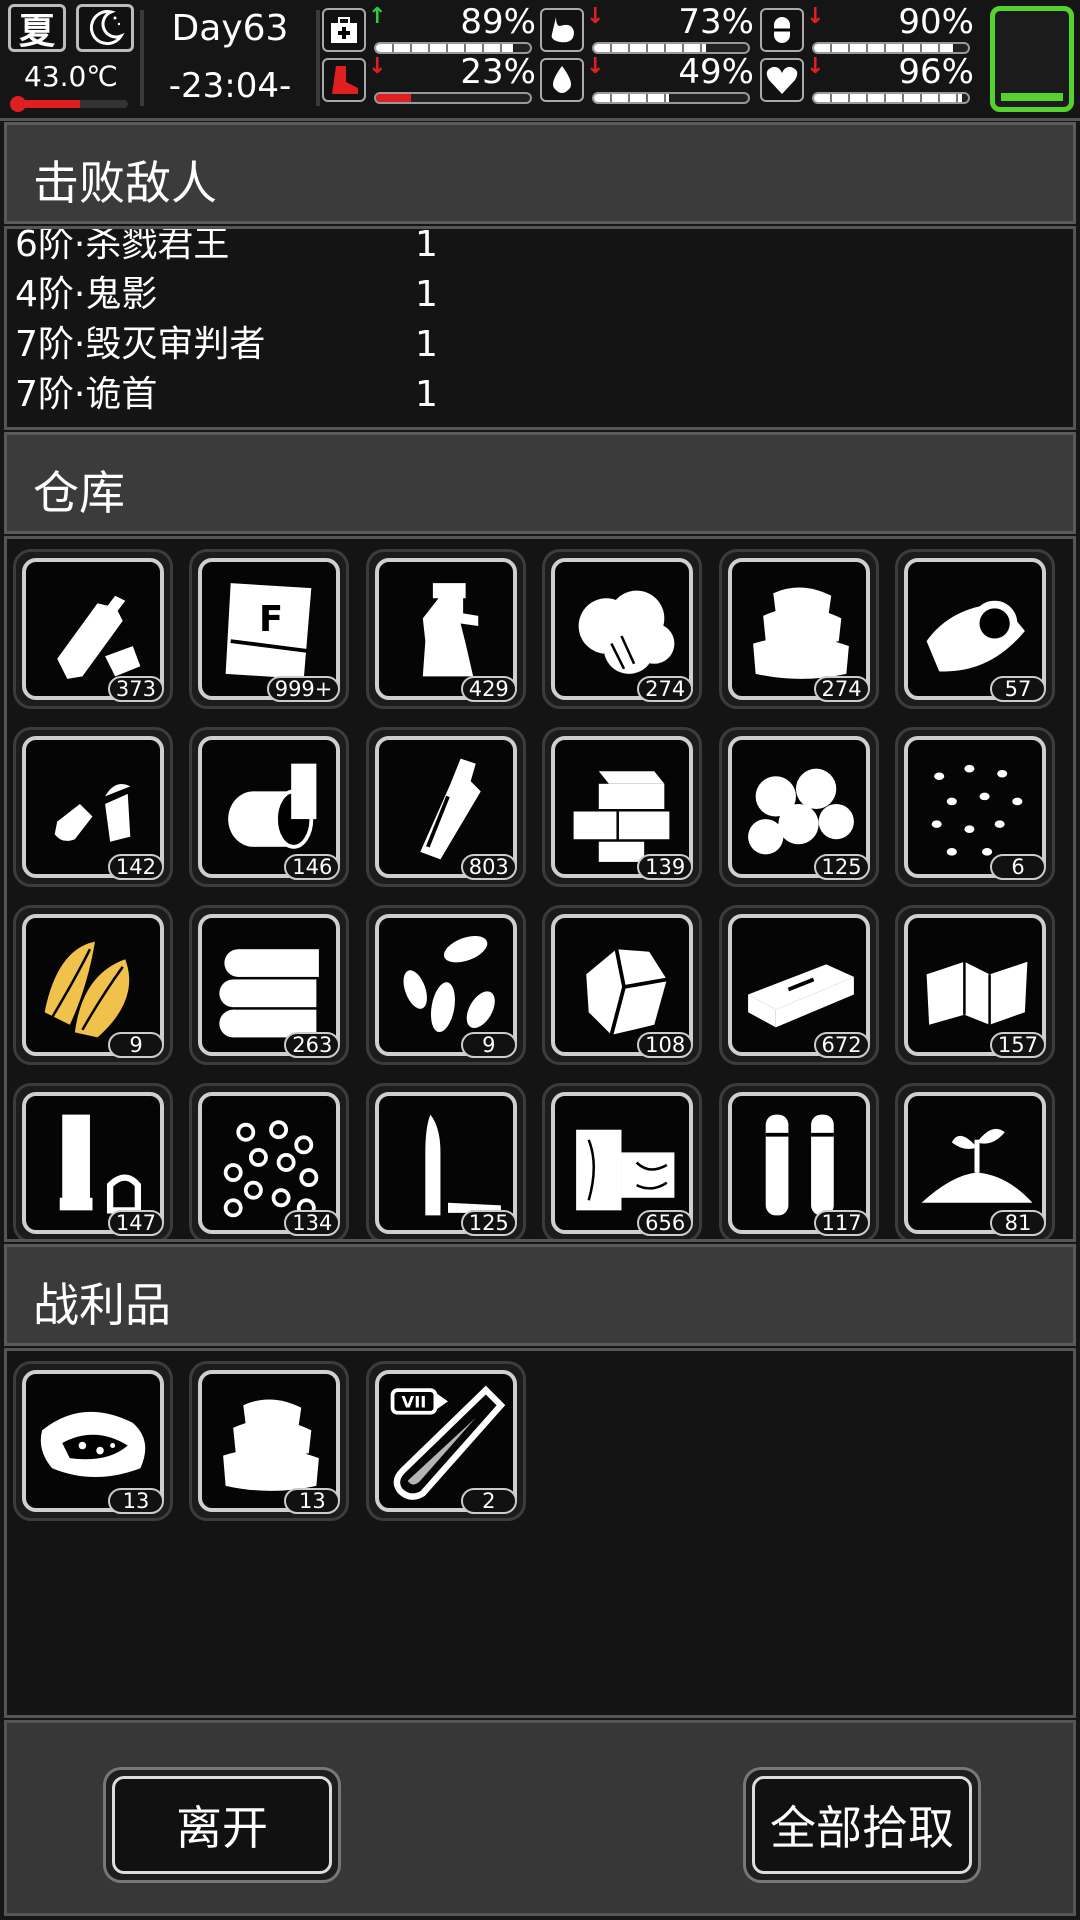 This screenshot has width=1080, height=1920. Describe the element at coordinates (135, 1223) in the screenshot. I see `item-quantity: 147` at that location.